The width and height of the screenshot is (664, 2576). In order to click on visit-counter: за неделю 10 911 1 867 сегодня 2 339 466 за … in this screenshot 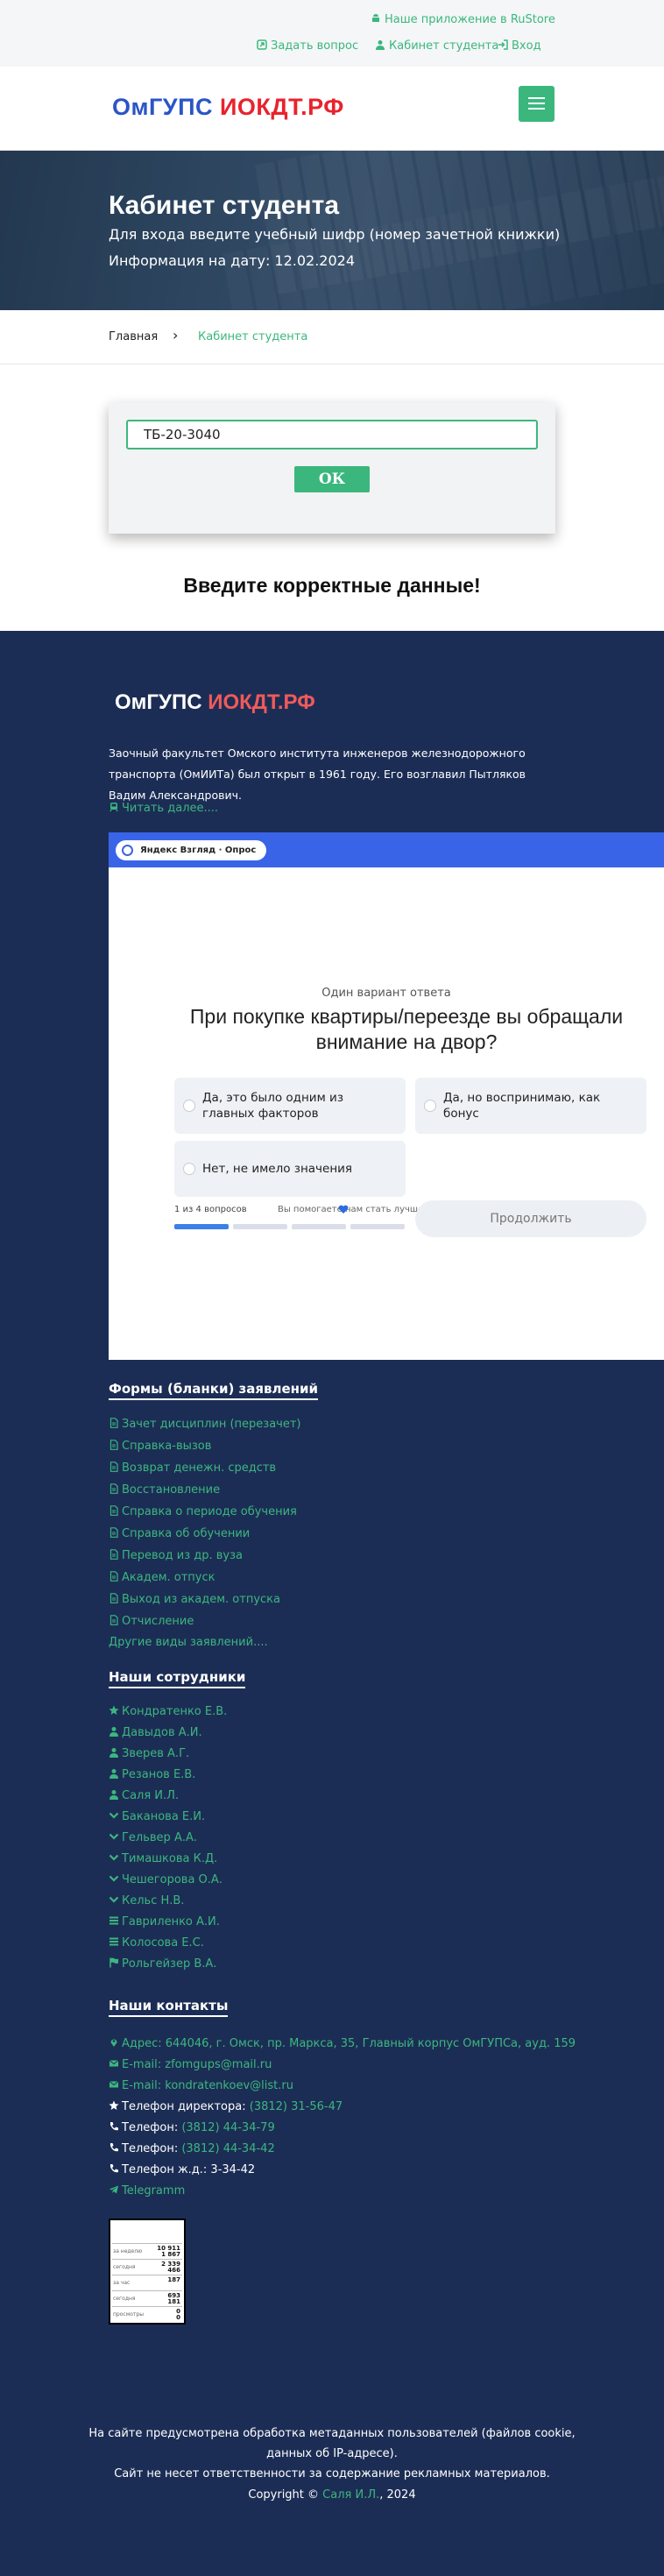, I will do `click(147, 2272)`.